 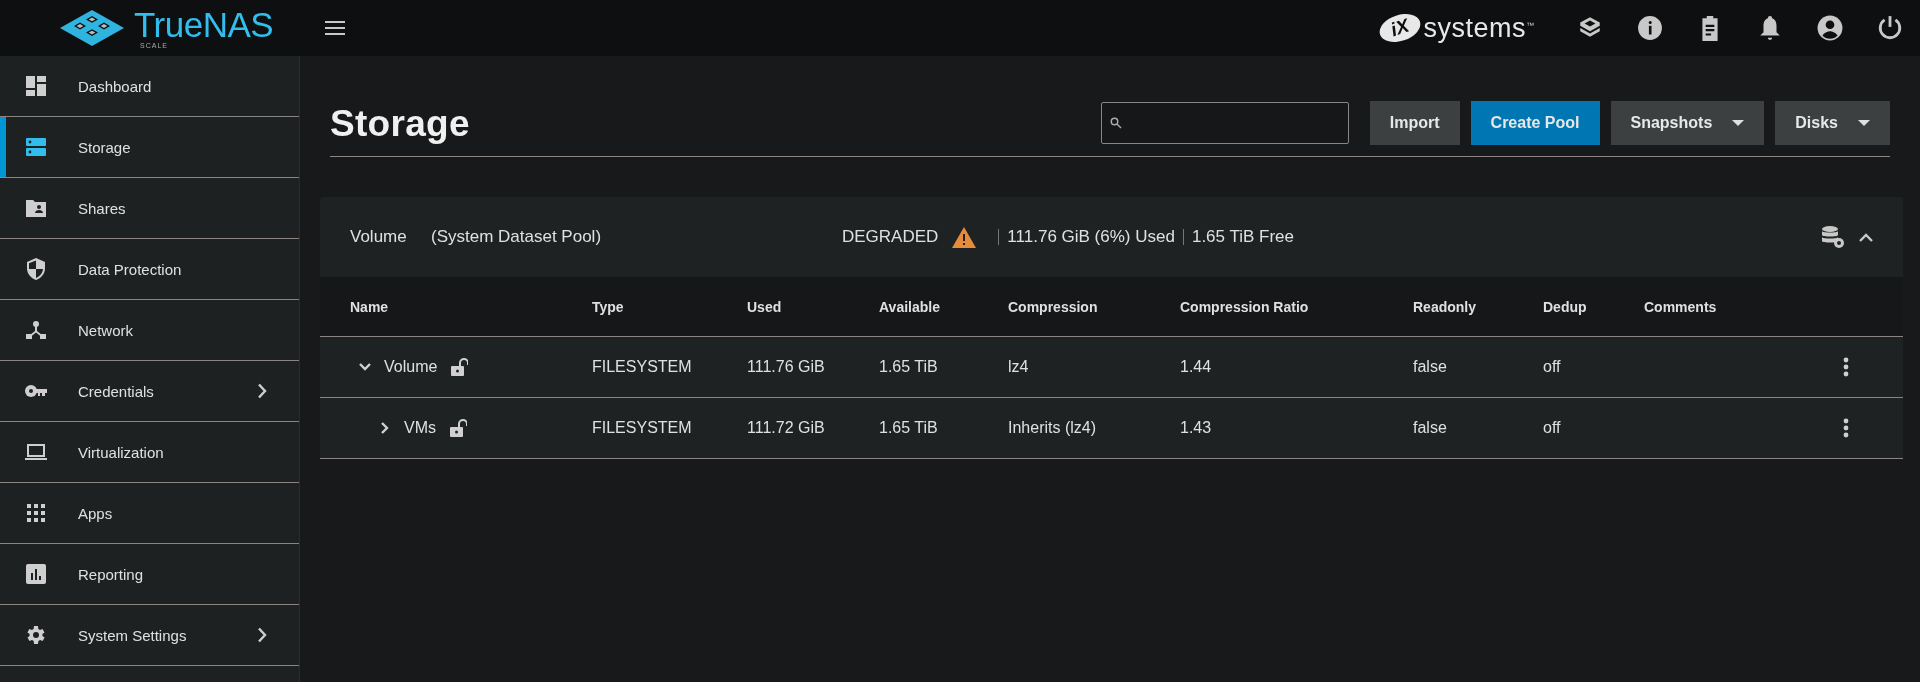 What do you see at coordinates (420, 428) in the screenshot?
I see `dataset-name: VMs` at bounding box center [420, 428].